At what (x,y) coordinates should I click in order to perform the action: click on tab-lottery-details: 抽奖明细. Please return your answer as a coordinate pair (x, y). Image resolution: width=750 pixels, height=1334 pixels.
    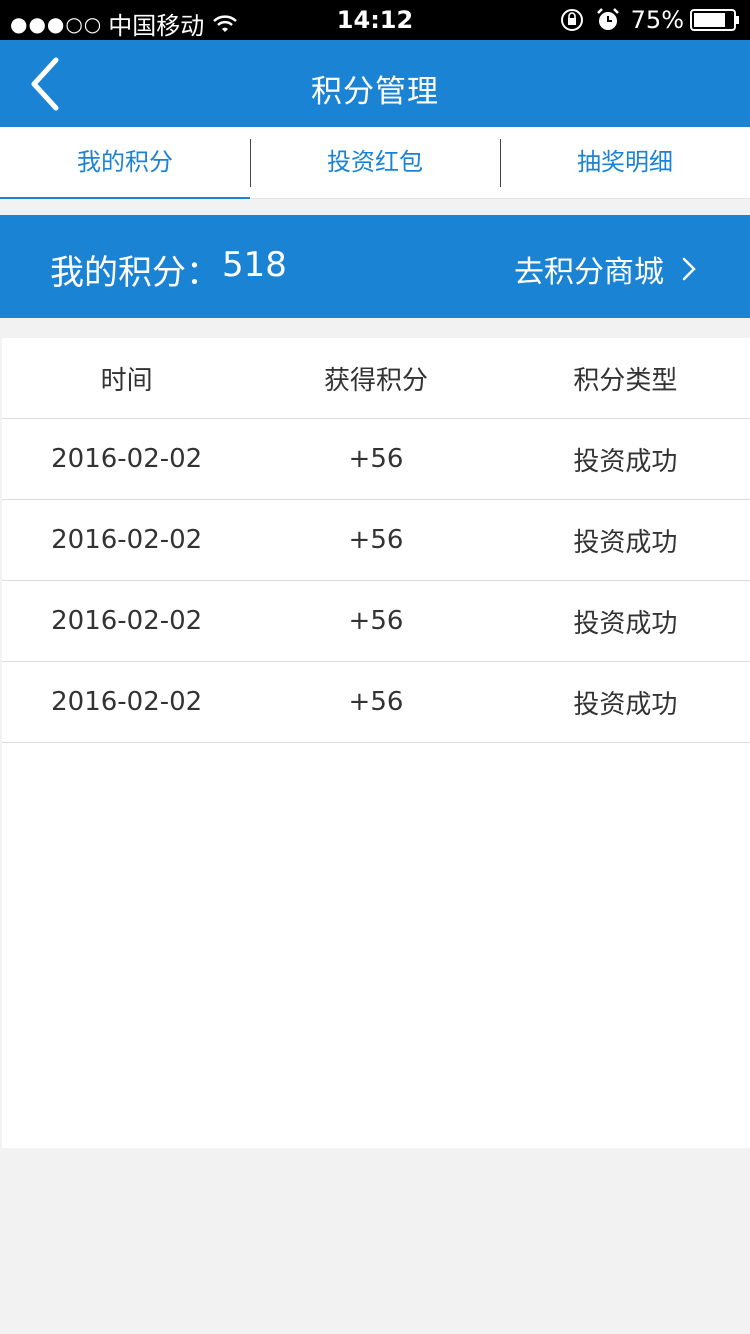
    Looking at the image, I should click on (625, 162).